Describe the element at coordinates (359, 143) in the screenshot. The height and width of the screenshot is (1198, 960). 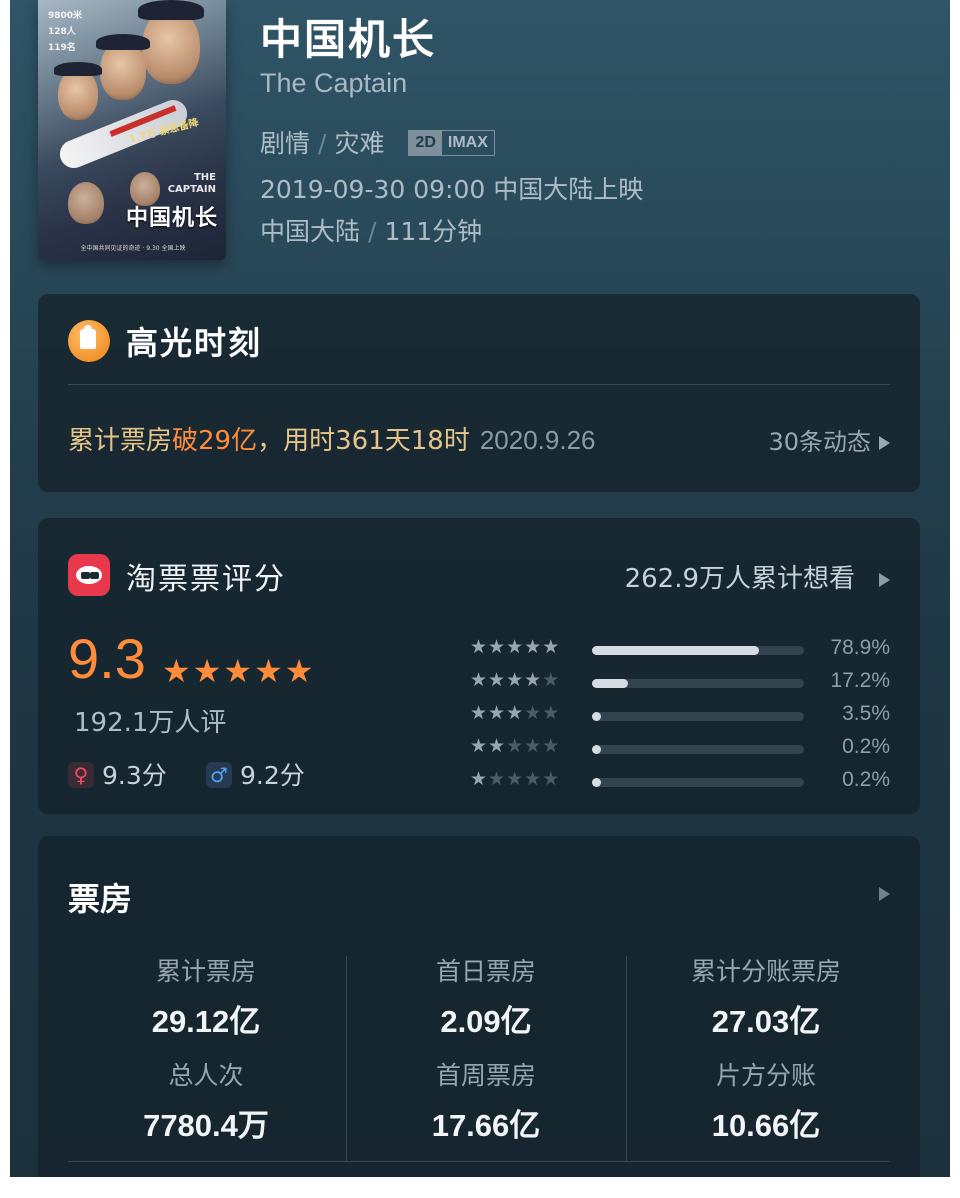
I see `genre-tag: 灾难` at that location.